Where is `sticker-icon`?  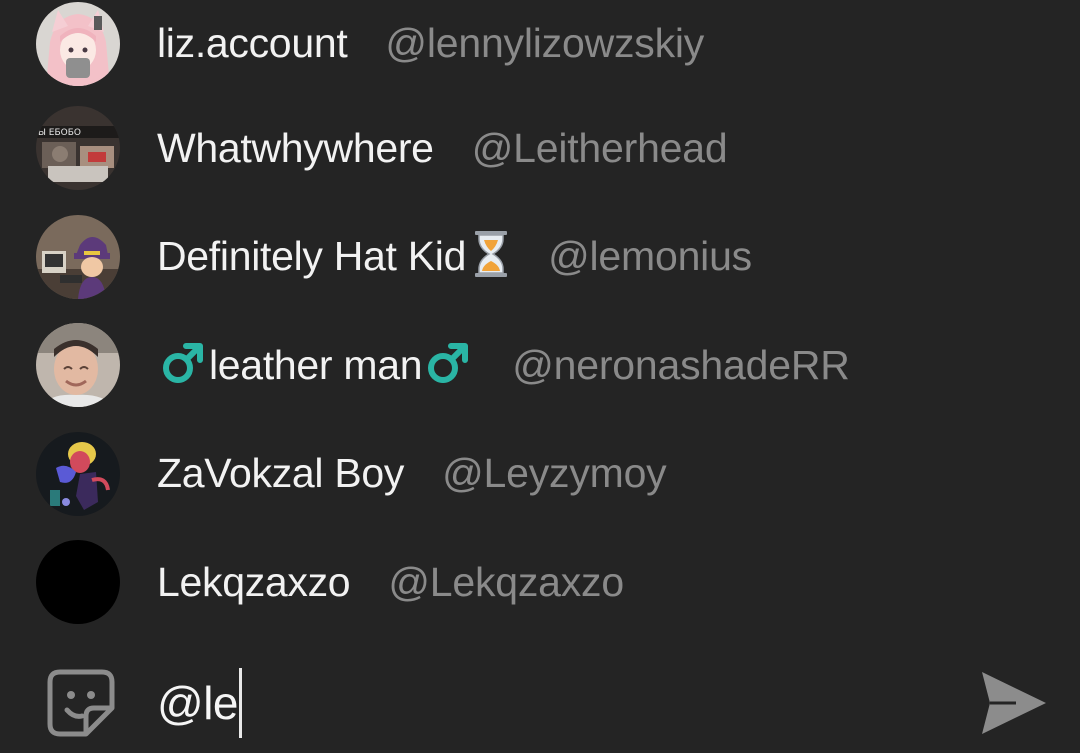
sticker-icon is located at coordinates (81, 703).